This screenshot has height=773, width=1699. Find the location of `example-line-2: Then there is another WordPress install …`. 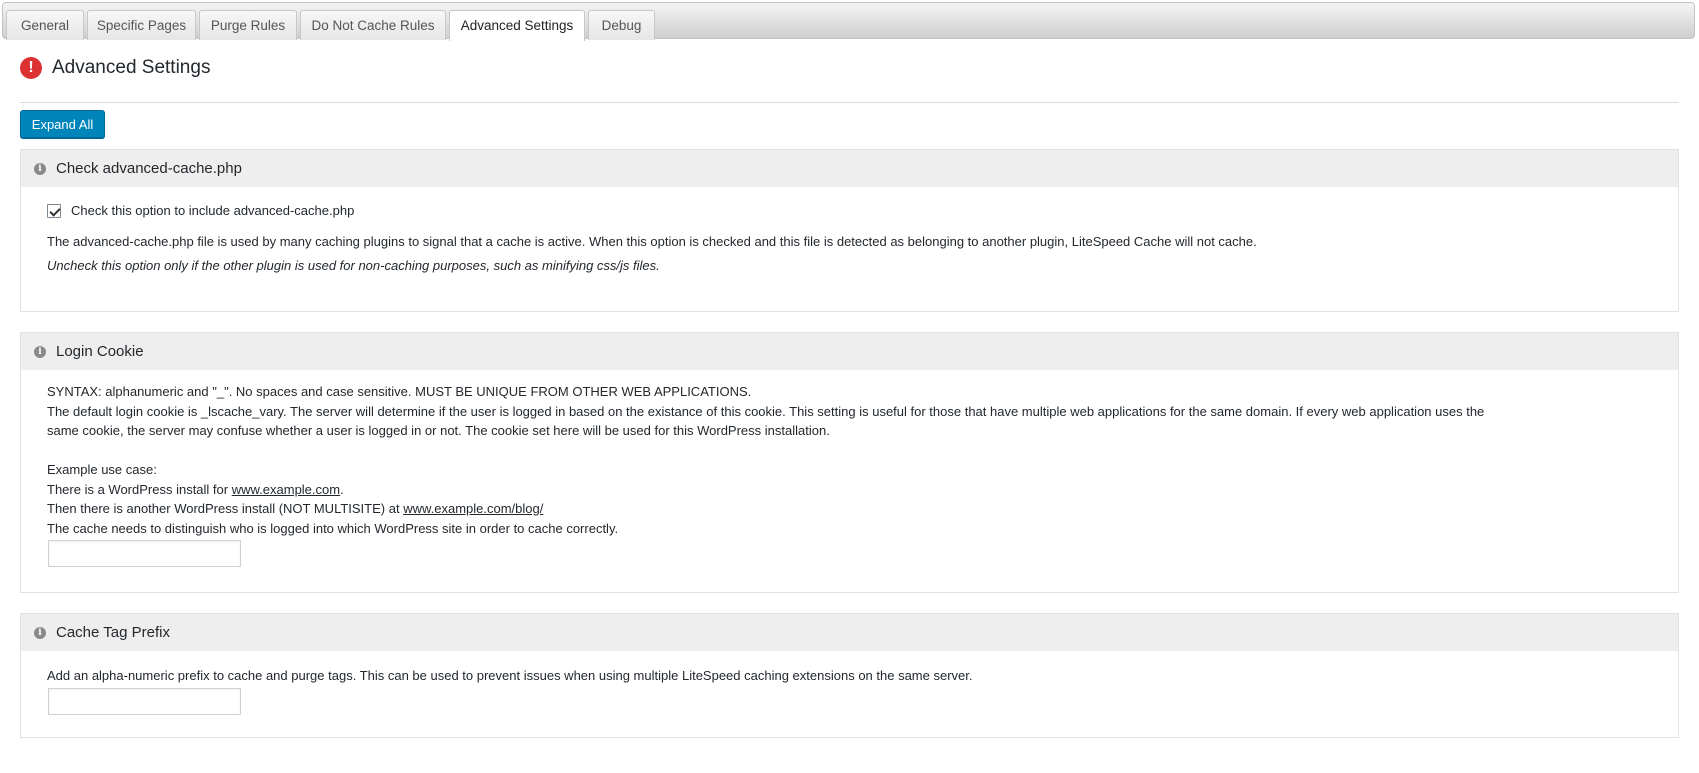

example-line-2: Then there is another WordPress install … is located at coordinates (295, 509).